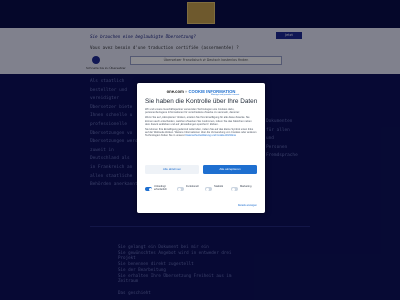 This screenshot has height=300, width=400. Describe the element at coordinates (201, 91) in the screenshot. I see `consent-brand: one.com » COOKIE INFORMATION` at that location.